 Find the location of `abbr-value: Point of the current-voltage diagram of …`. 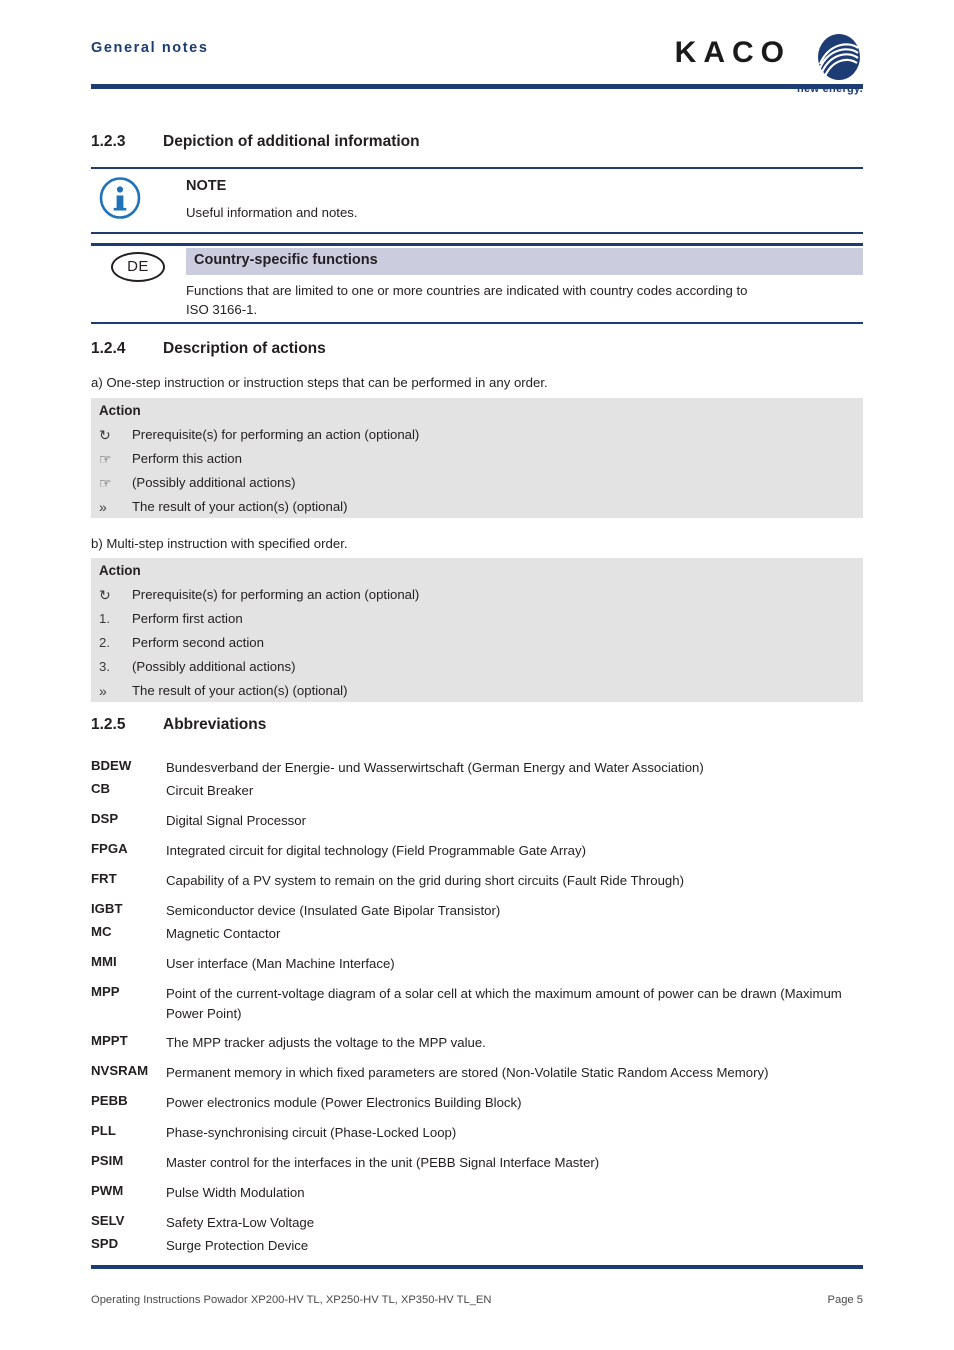

abbr-value: Point of the current-voltage diagram of … is located at coordinates (504, 1003).